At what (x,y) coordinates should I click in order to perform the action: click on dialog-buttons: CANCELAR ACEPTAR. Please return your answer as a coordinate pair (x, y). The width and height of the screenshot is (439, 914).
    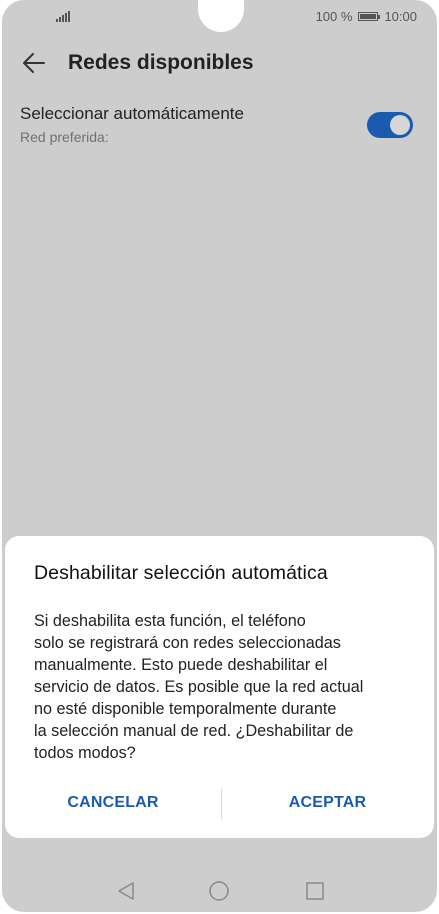
    Looking at the image, I should click on (219, 803).